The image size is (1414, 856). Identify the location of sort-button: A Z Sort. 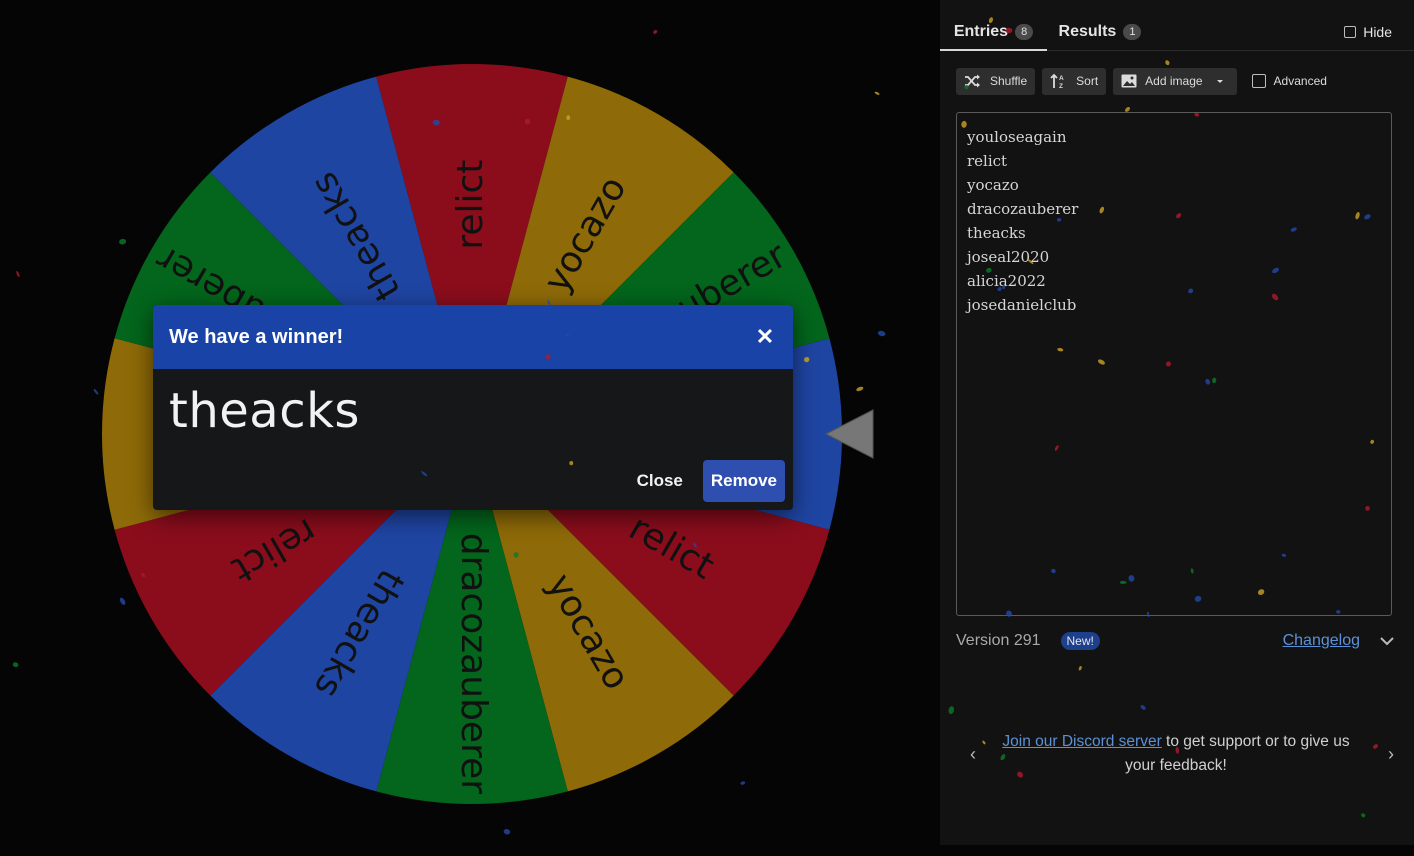
(1074, 81).